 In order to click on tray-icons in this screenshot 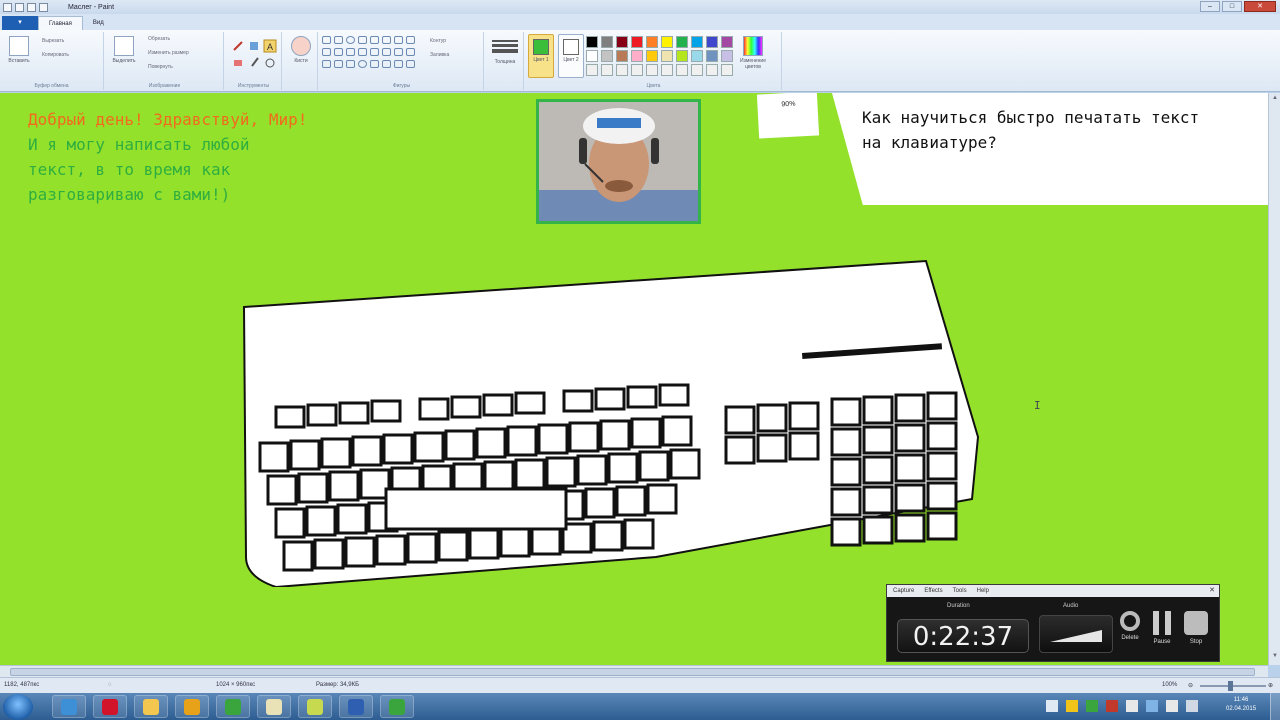, I will do `click(1130, 706)`.